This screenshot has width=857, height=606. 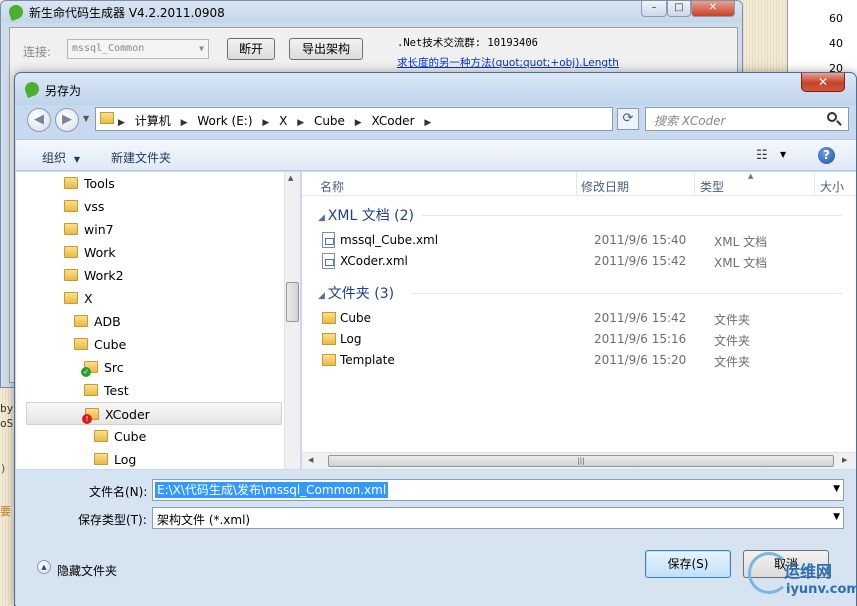 I want to click on tree-item: X, so click(x=149, y=298).